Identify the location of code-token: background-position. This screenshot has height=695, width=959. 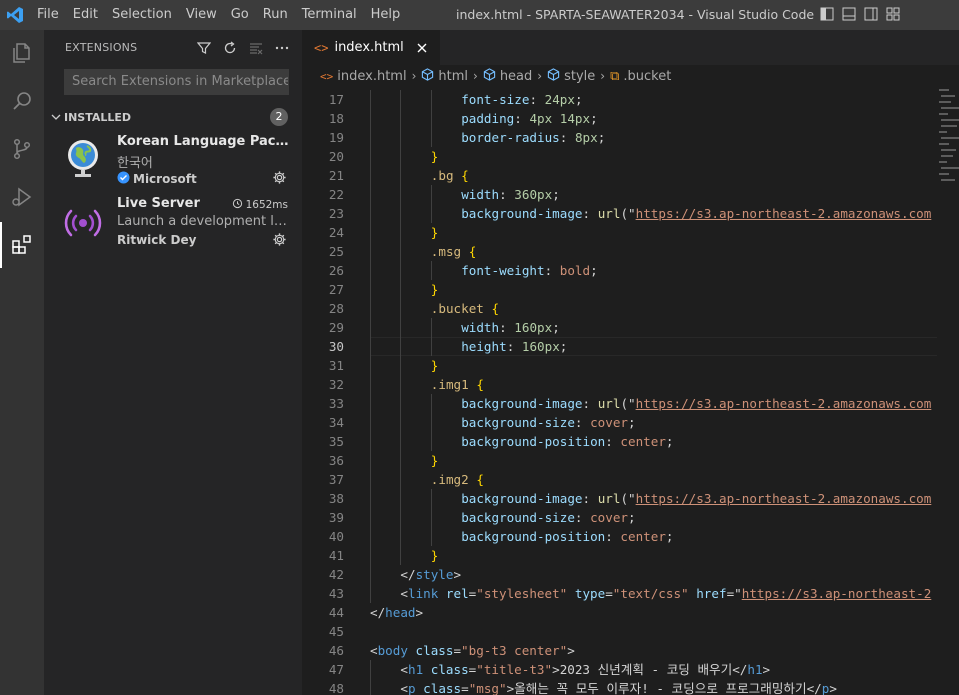
(533, 536).